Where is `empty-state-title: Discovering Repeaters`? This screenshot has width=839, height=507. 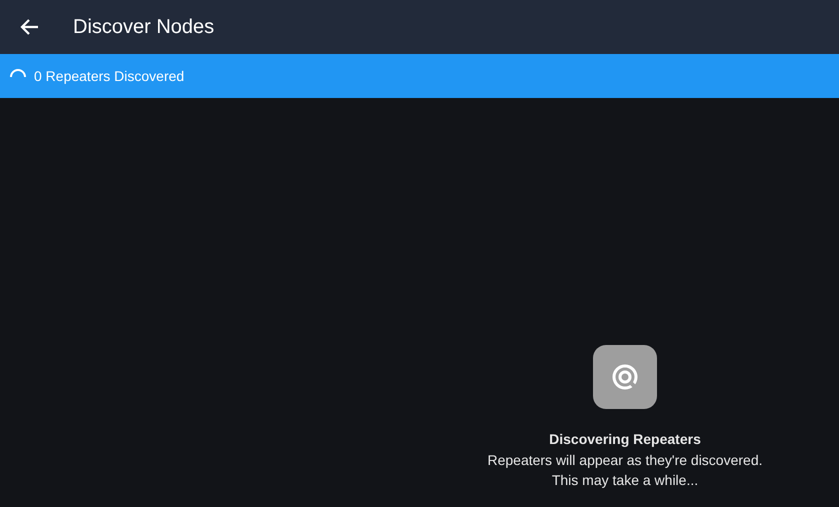 empty-state-title: Discovering Repeaters is located at coordinates (625, 439).